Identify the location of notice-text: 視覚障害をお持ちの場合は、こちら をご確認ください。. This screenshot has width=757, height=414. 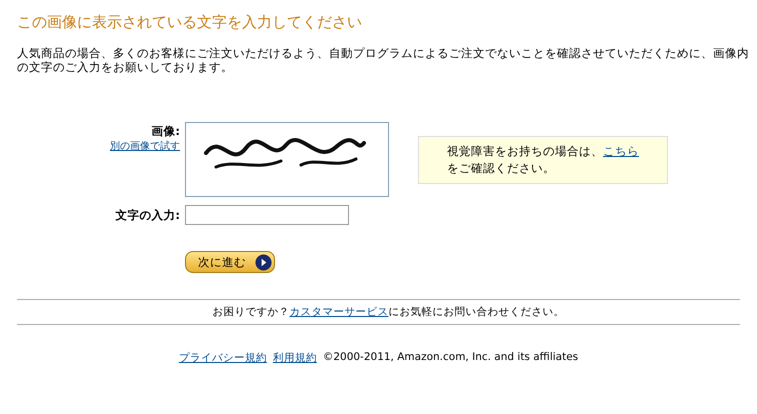
(543, 159).